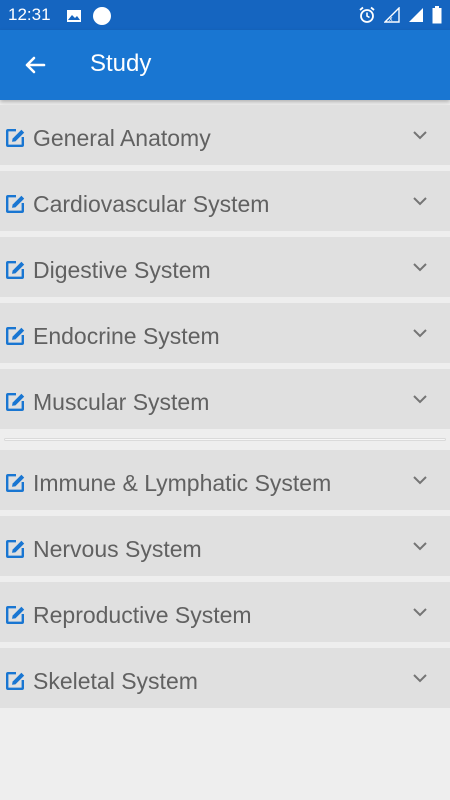 The height and width of the screenshot is (800, 450). I want to click on section-label: Digestive System, so click(122, 270).